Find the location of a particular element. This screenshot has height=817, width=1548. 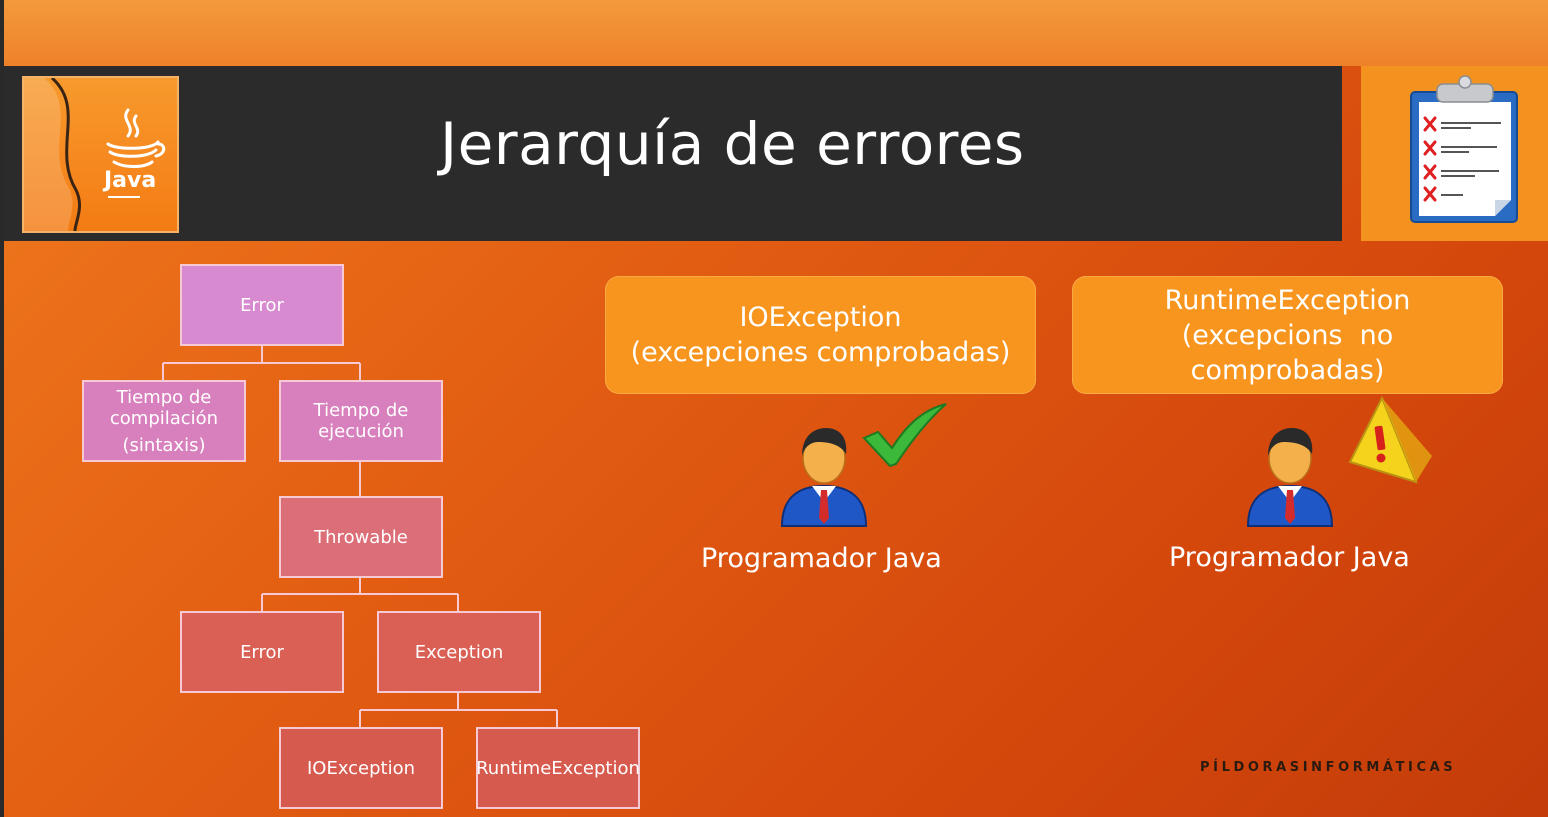

node-tiempo-ejecucion-line2: ejecución is located at coordinates (361, 431).